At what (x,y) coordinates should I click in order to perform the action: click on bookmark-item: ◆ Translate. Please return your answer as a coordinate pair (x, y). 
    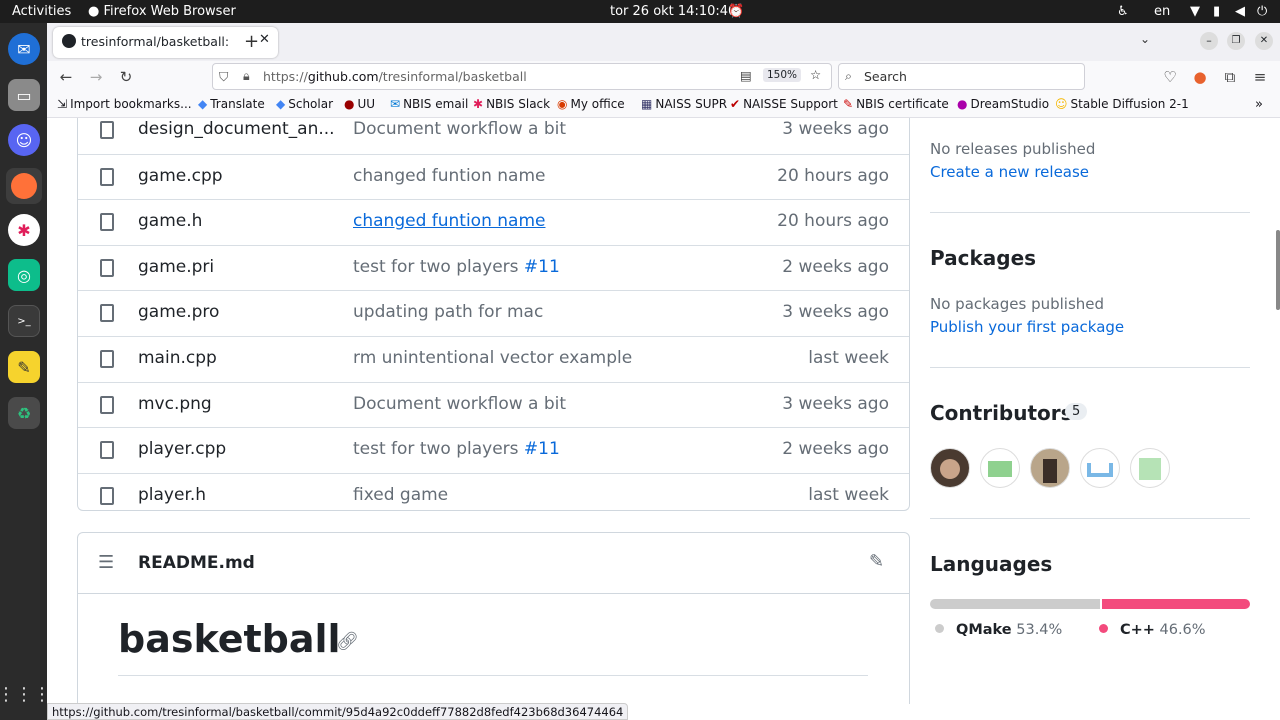
    Looking at the image, I should click on (231, 104).